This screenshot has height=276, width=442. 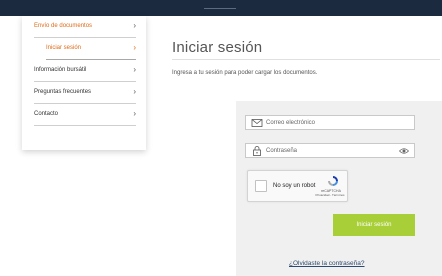 I want to click on sidebar-item-envio-documentos: Envío de documentos ›, so click(x=84, y=27).